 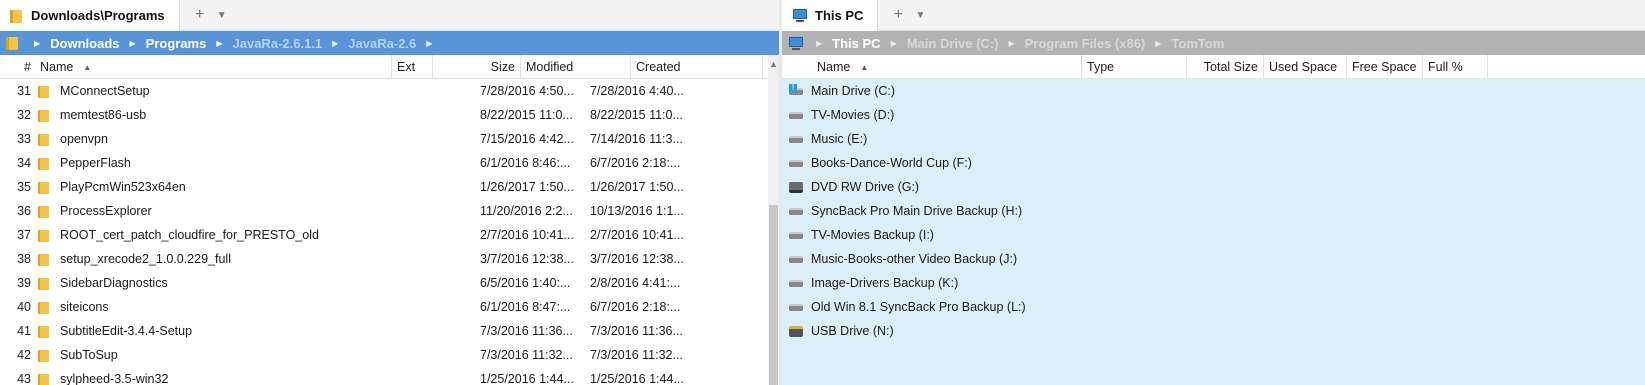 What do you see at coordinates (904, 307) in the screenshot?
I see `list-item: Old Win 8.1 SyncBack Pro Backup (L:)` at bounding box center [904, 307].